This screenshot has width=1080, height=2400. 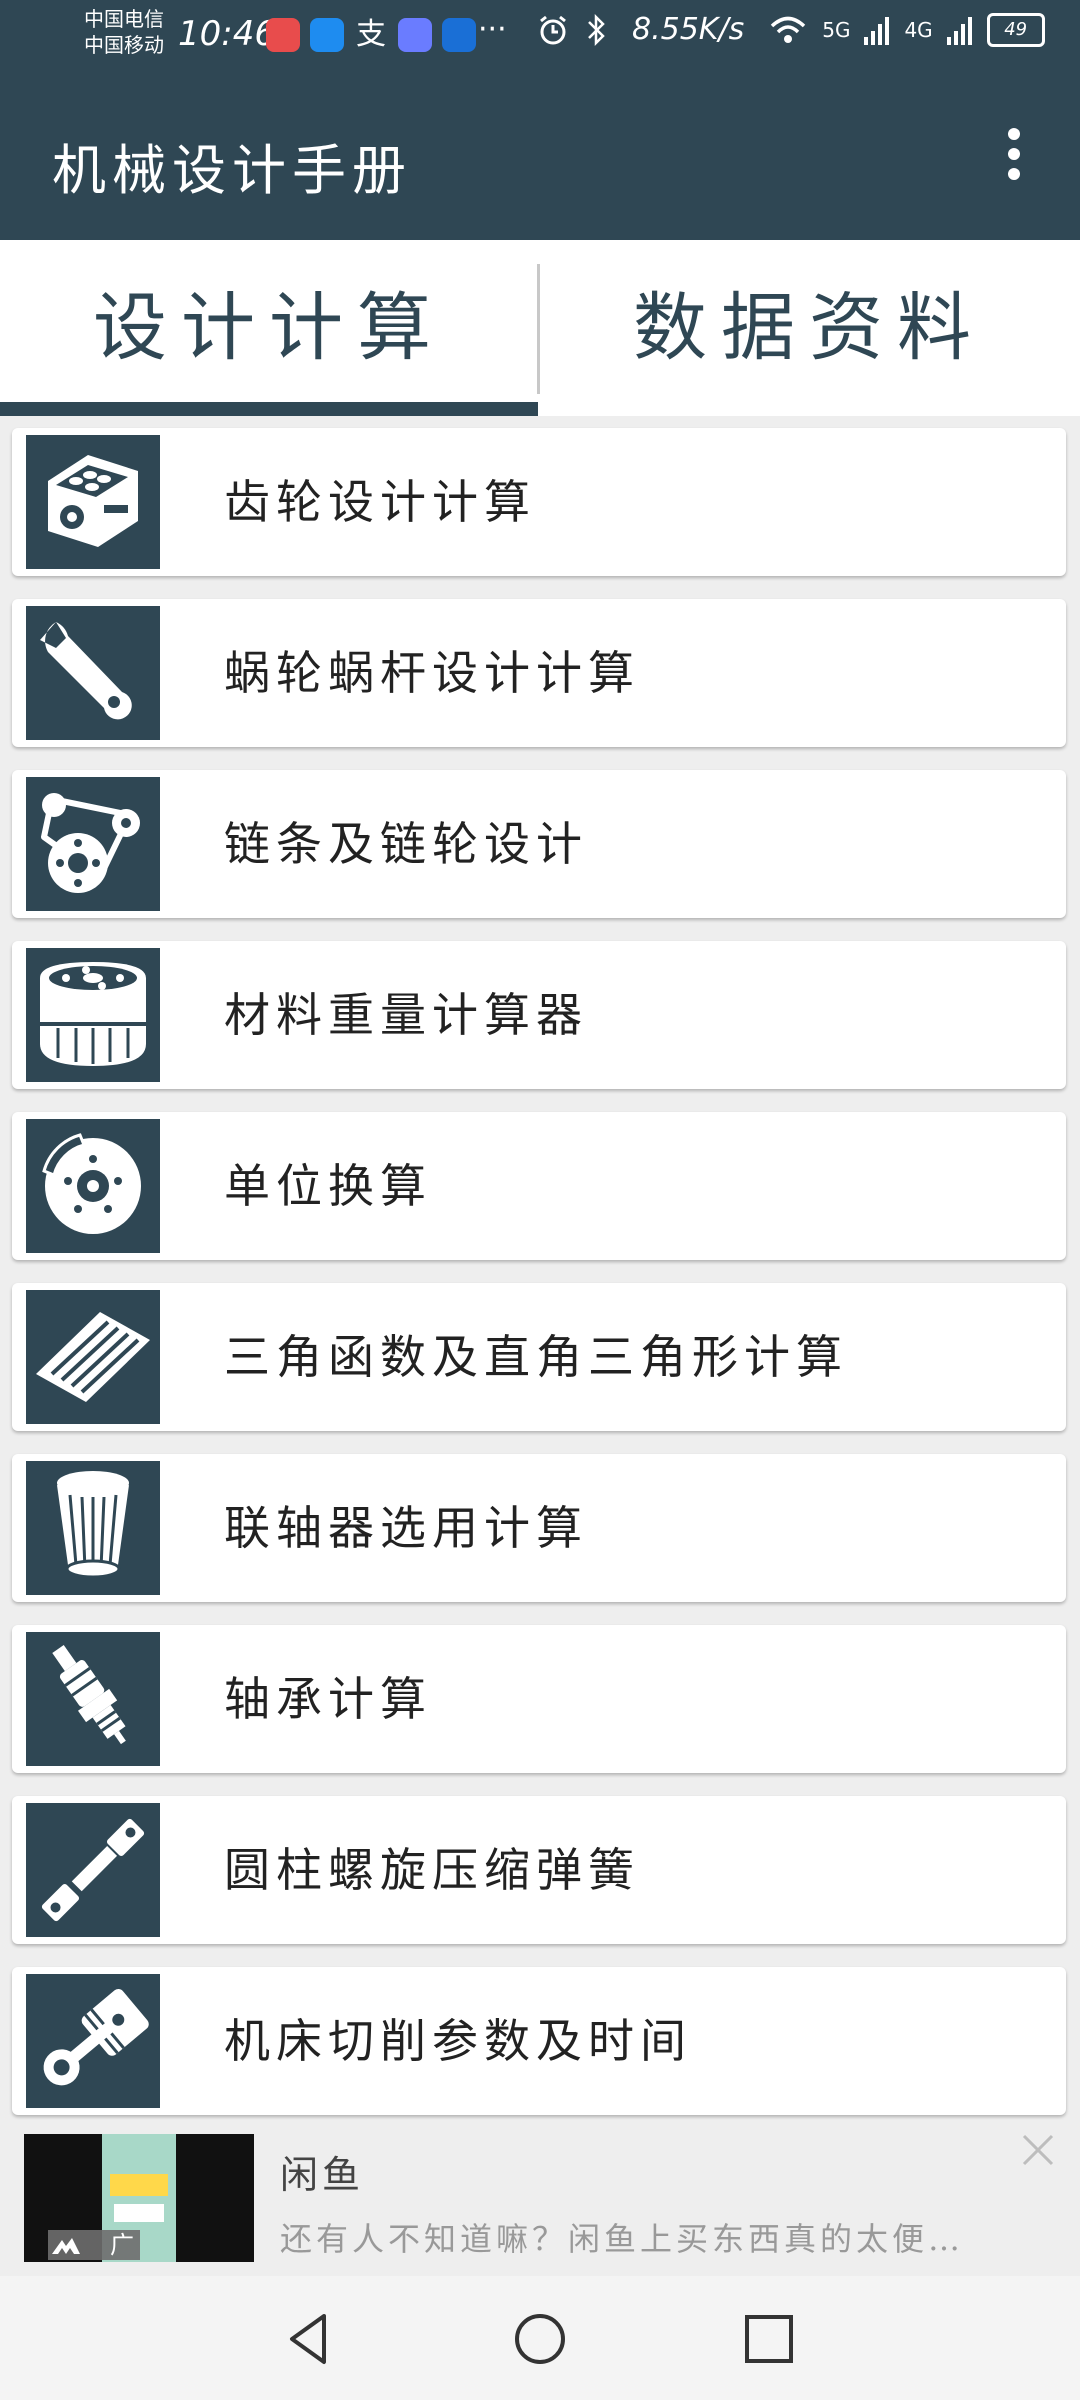 I want to click on system-status: 8.55K/s 5G 4G 49, so click(x=790, y=29).